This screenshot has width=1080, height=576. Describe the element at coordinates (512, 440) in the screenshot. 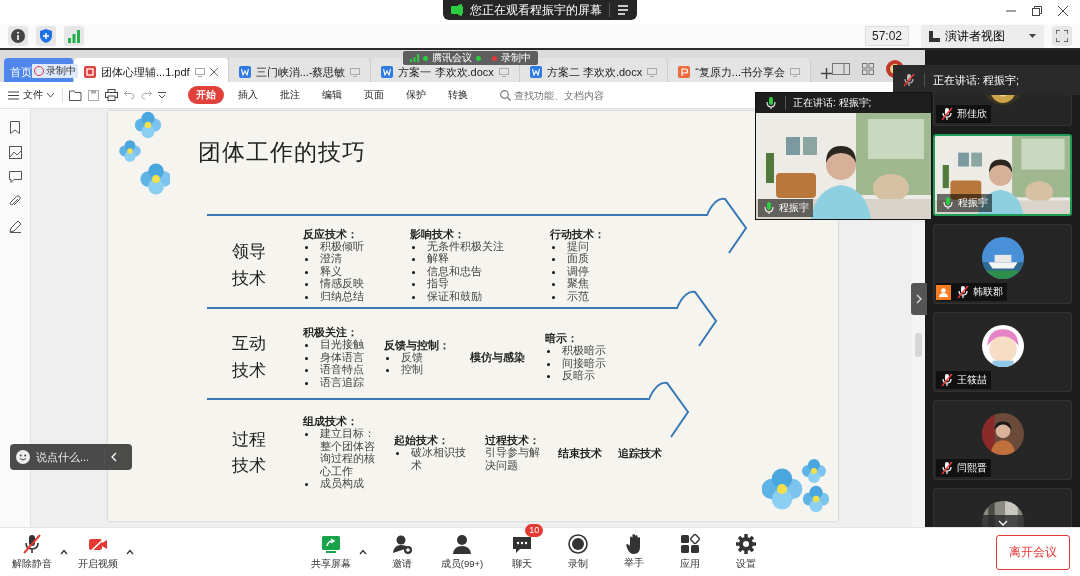

I see `group-heading: 过程技术：` at that location.